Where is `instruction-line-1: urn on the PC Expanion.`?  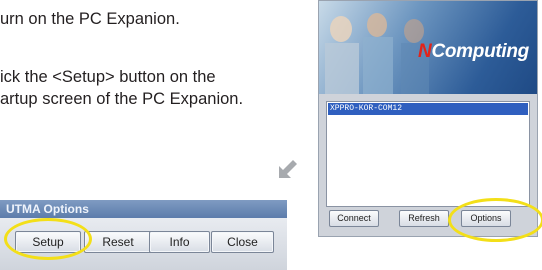
instruction-line-1: urn on the PC Expanion. is located at coordinates (90, 19).